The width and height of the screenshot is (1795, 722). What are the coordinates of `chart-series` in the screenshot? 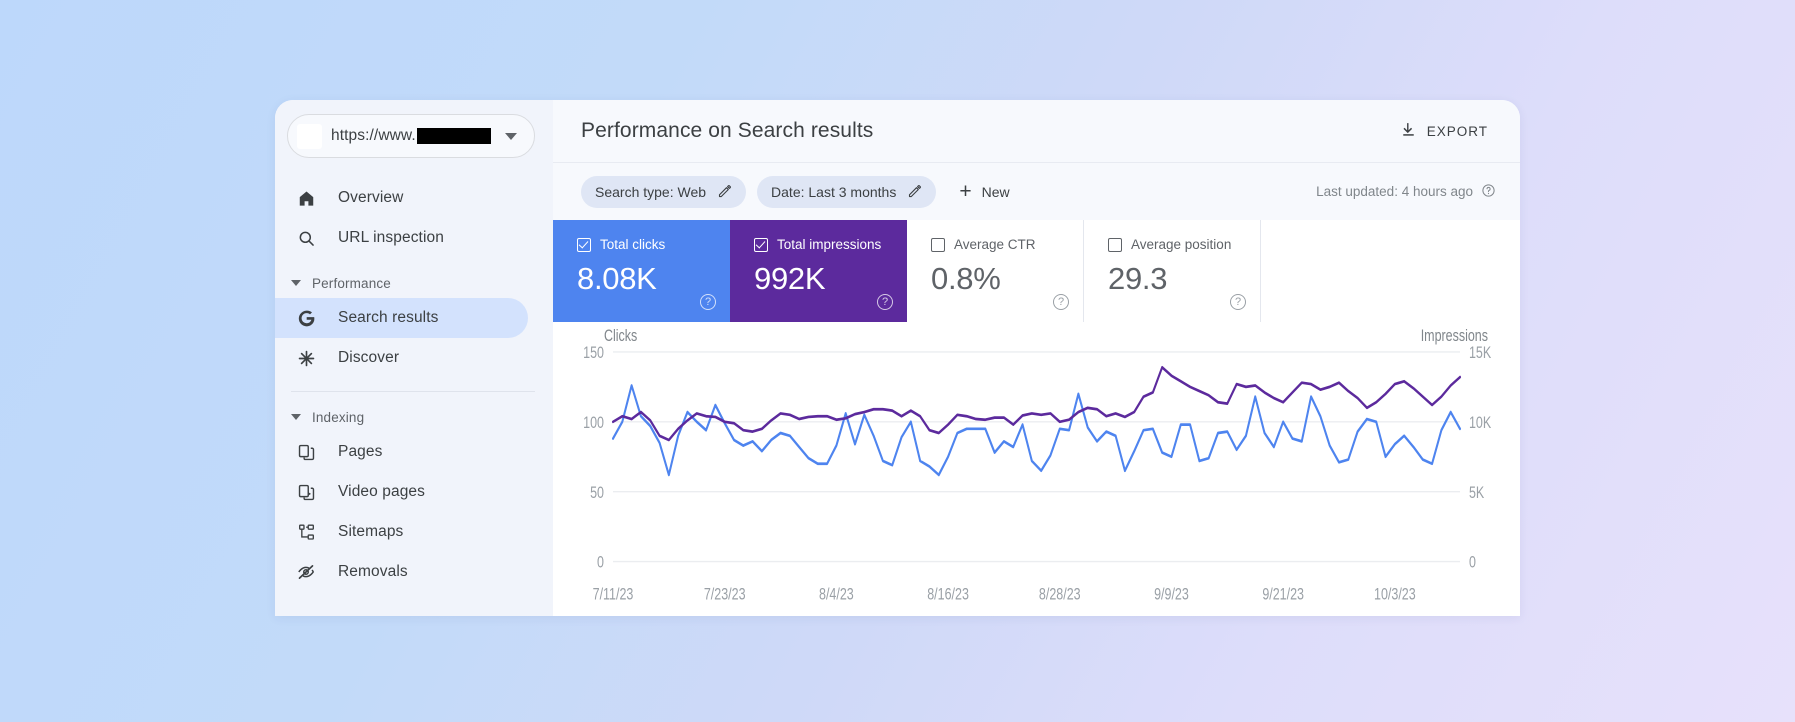 It's located at (1036, 421).